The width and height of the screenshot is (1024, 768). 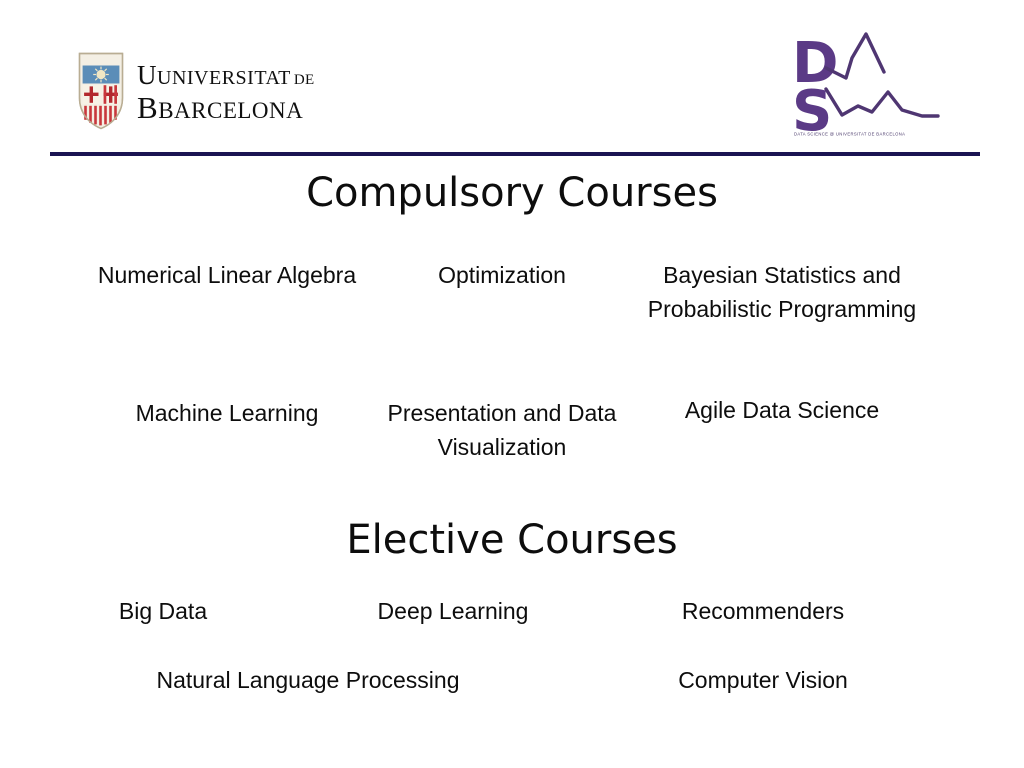 I want to click on section-title-compulsory: Compulsory Courses, so click(x=512, y=193).